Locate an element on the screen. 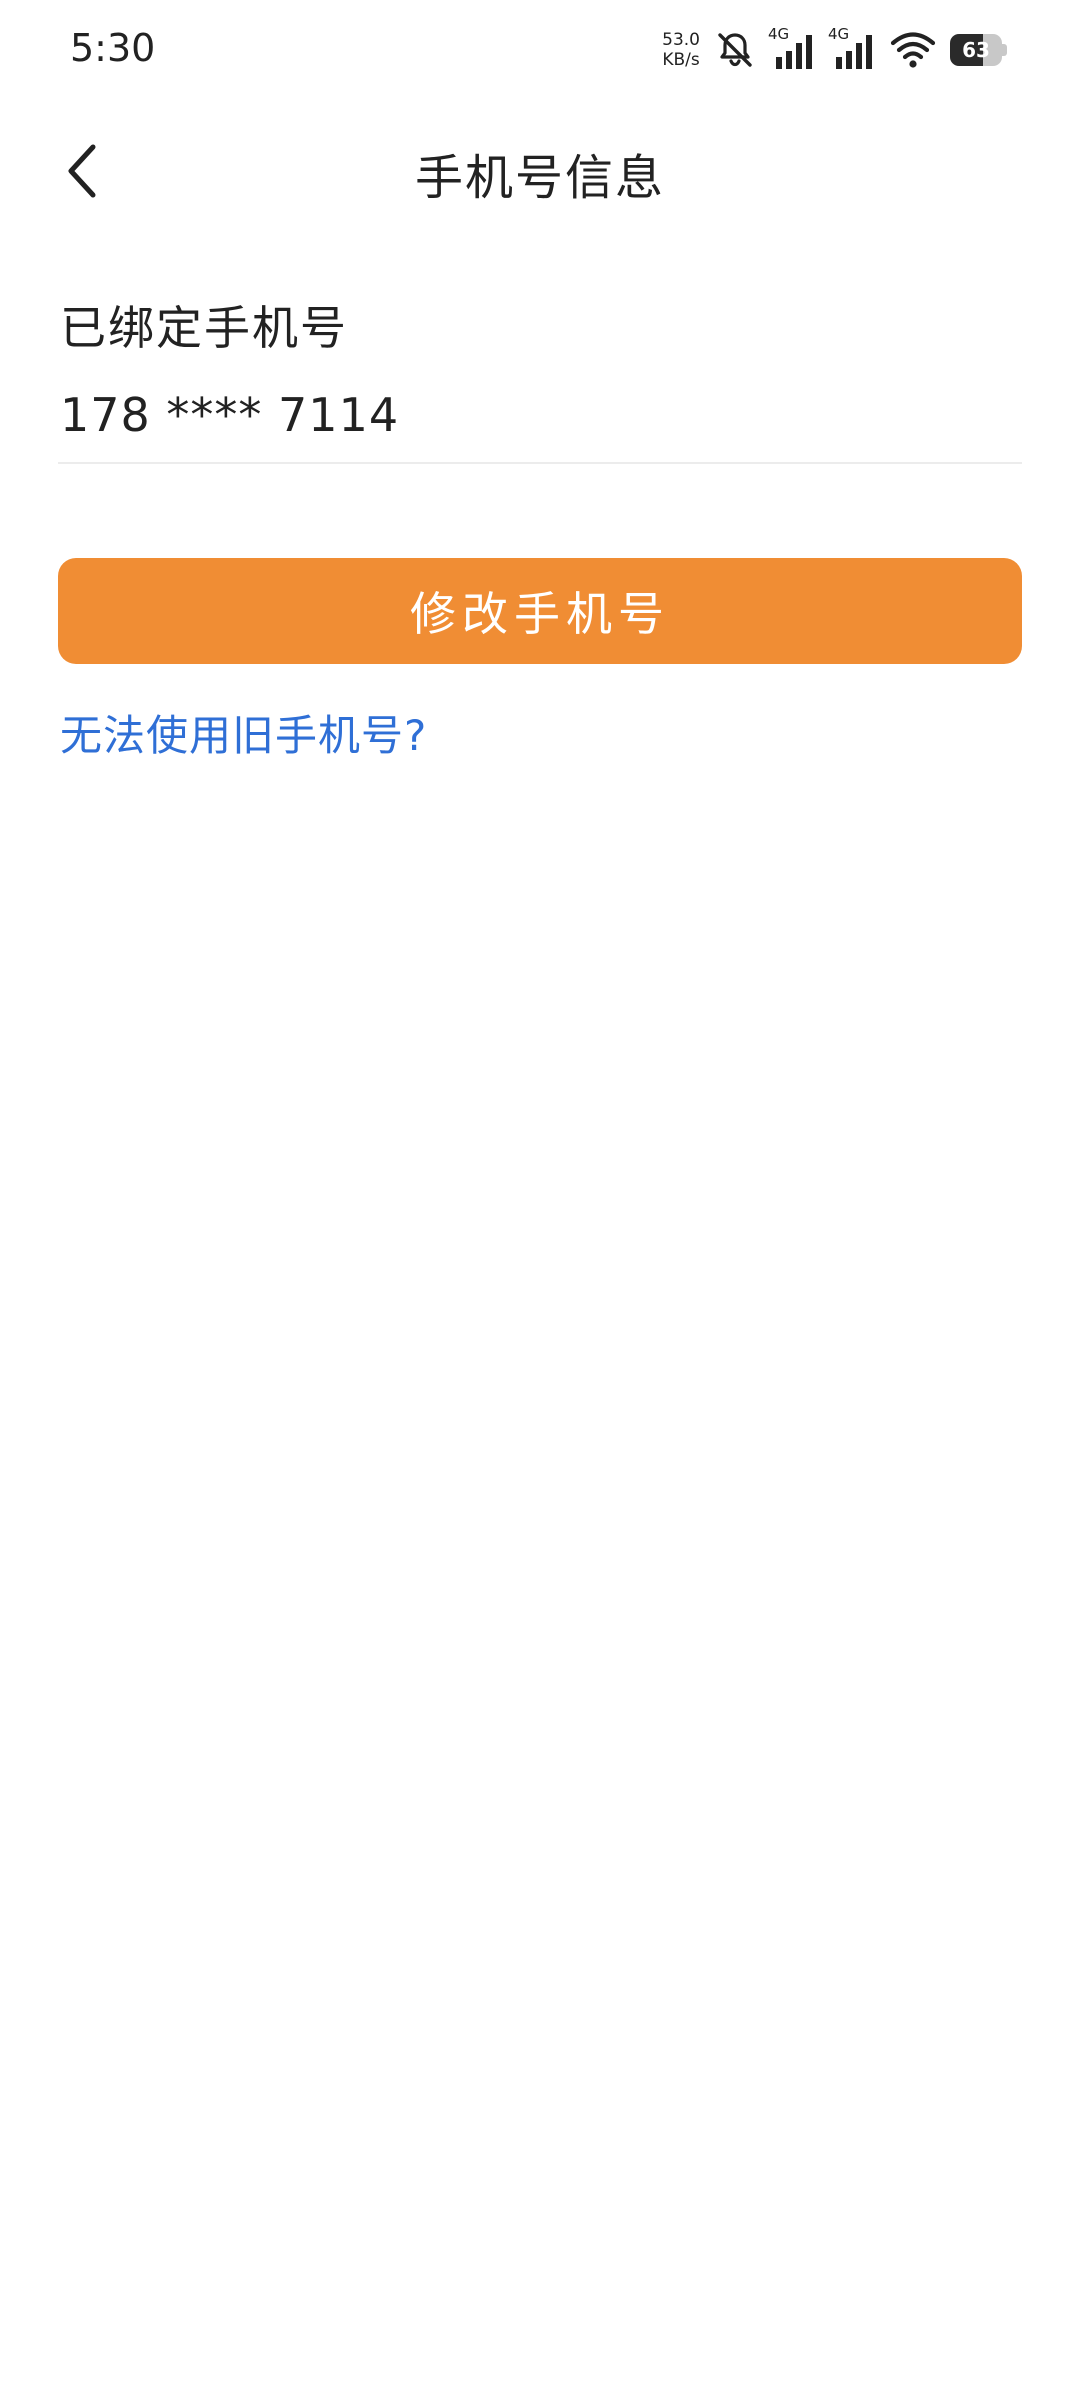 The image size is (1080, 2400). status-bar: 5:30 53.0 KB/s 4G 4G 63 is located at coordinates (540, 50).